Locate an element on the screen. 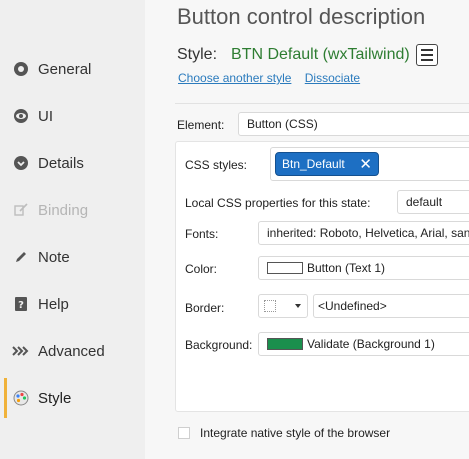  sidebar-item-label: General is located at coordinates (65, 69).